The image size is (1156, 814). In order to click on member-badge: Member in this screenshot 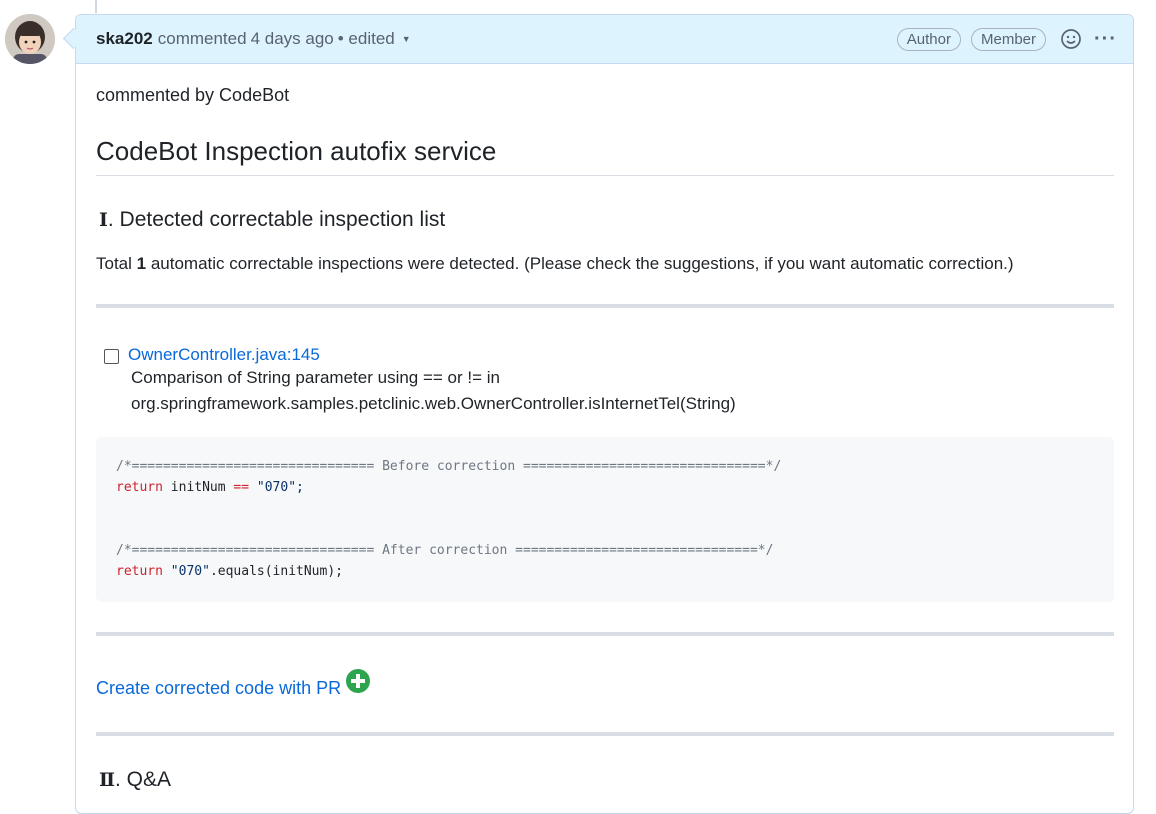, I will do `click(1009, 39)`.